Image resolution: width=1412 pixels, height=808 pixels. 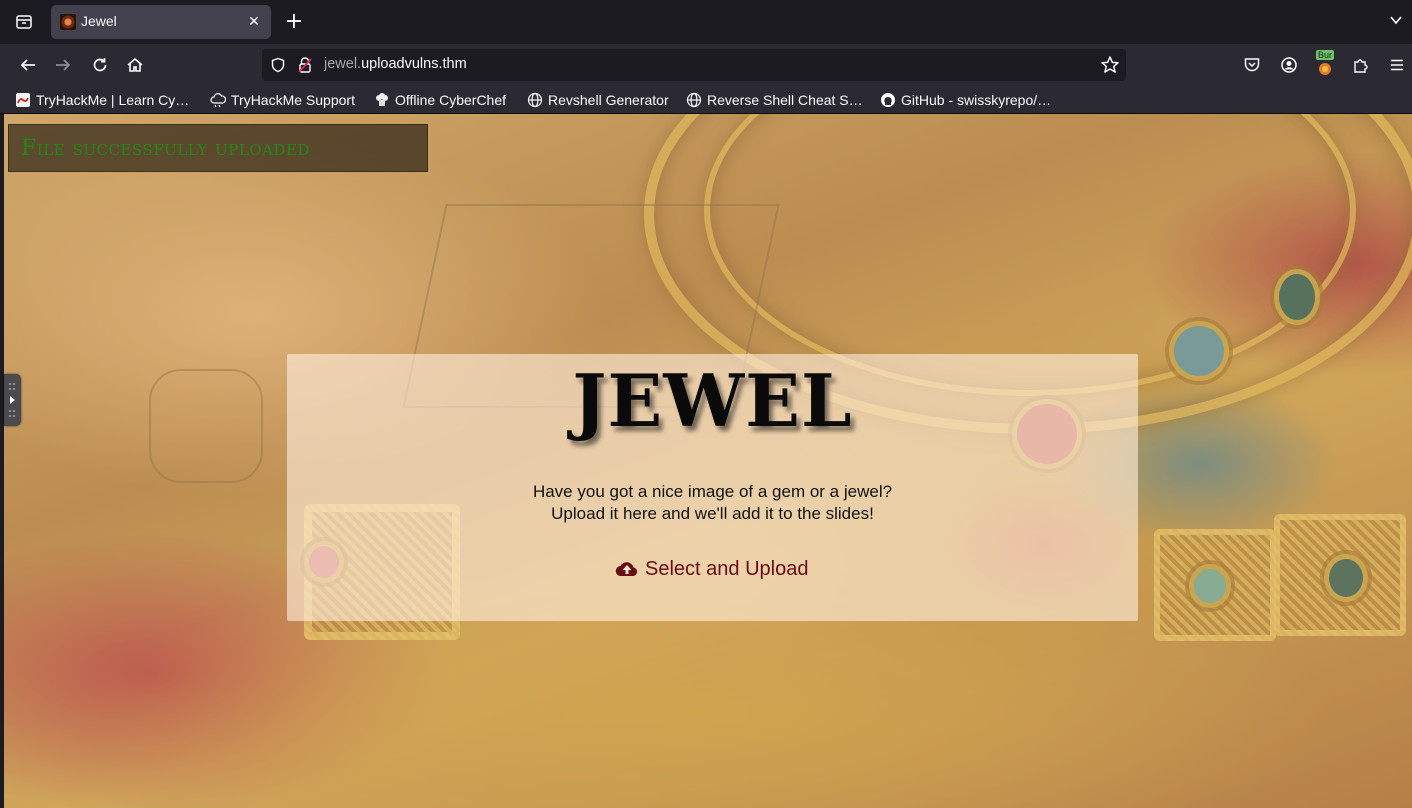 I want to click on puzzle-icon, so click(x=1361, y=66).